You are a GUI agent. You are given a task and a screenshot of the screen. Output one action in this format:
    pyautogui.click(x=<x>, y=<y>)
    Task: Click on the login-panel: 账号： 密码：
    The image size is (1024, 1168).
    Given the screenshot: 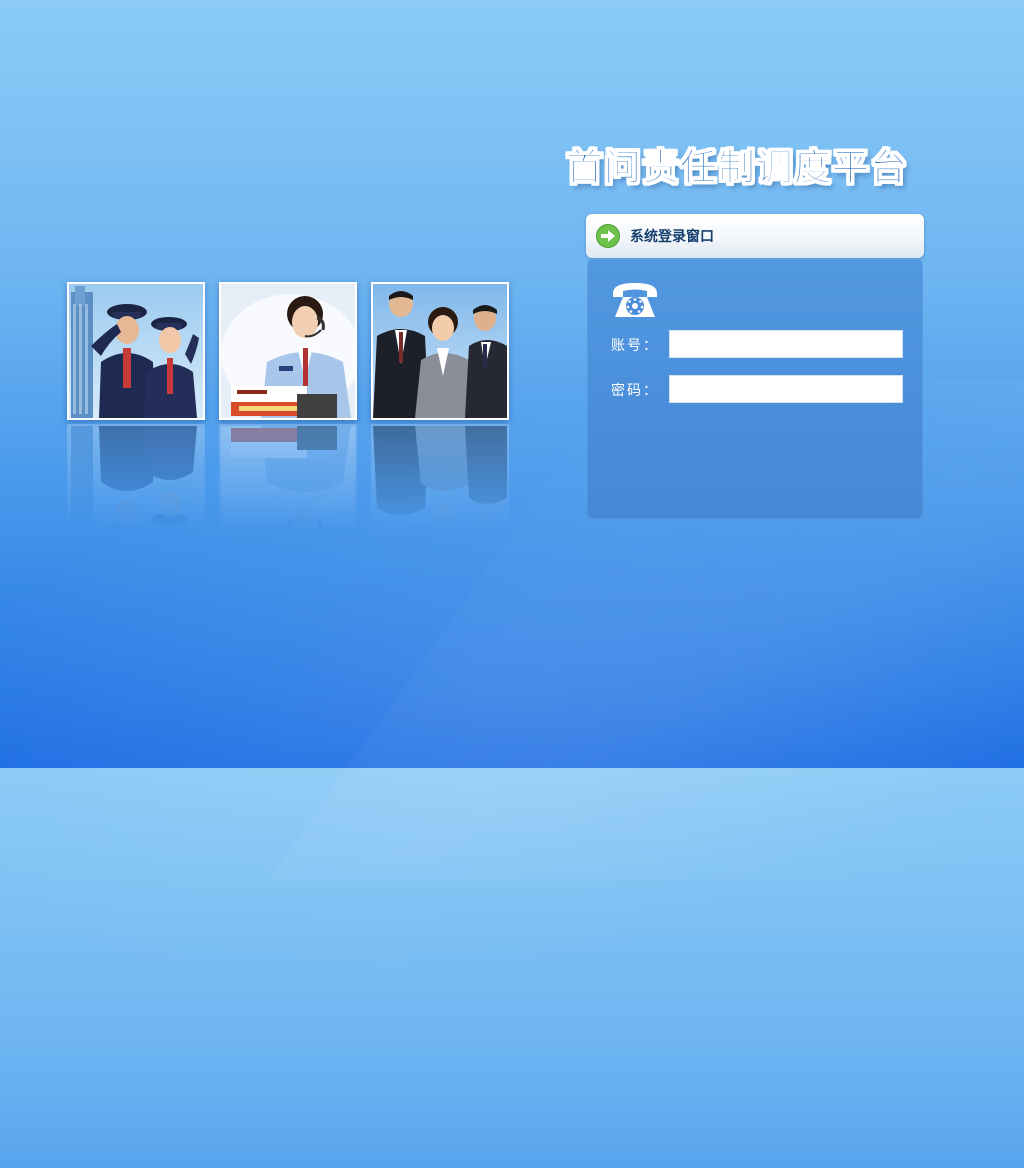 What is the action you would take?
    pyautogui.click(x=755, y=389)
    